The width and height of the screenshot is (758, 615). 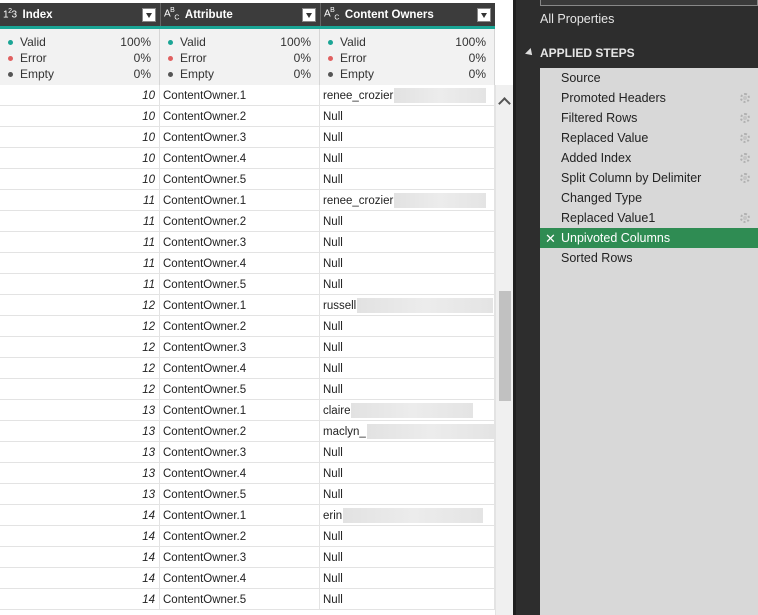 I want to click on column-header-content-owners: ABC Content Owners, so click(x=407, y=14).